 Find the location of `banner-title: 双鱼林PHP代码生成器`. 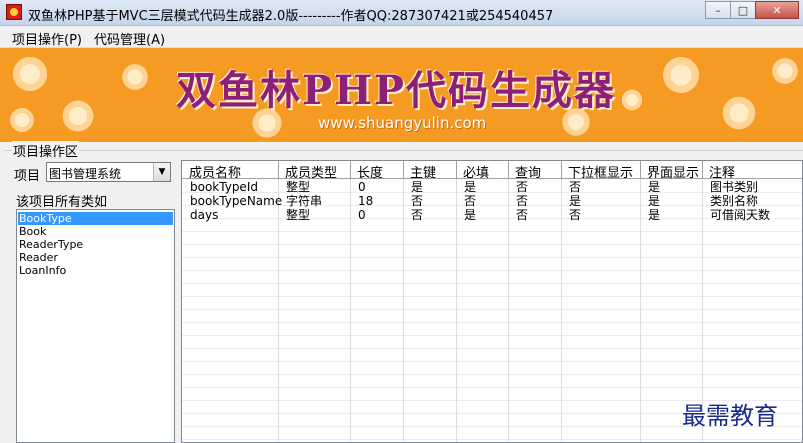

banner-title: 双鱼林PHP代码生成器 is located at coordinates (396, 90).